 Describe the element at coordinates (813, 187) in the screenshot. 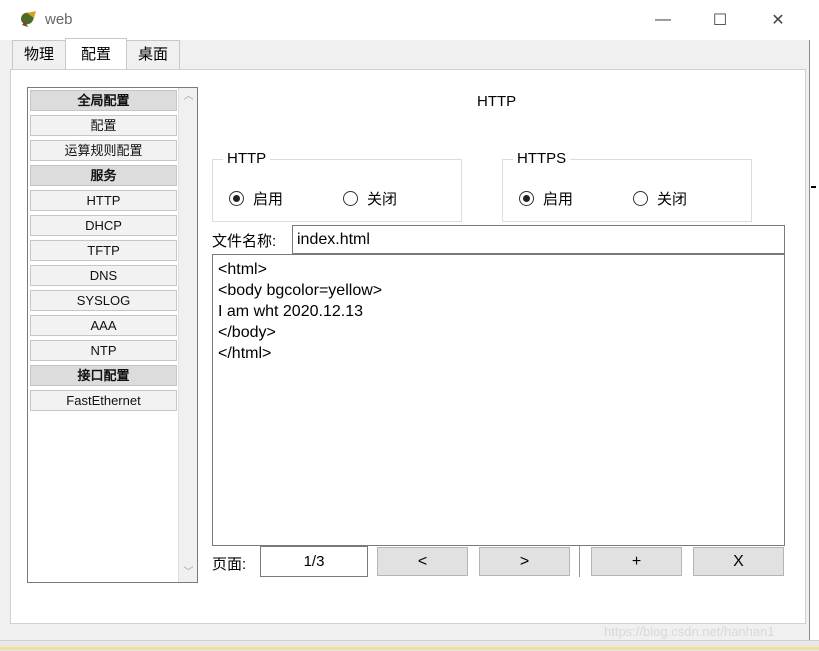

I see `edge-mark` at that location.